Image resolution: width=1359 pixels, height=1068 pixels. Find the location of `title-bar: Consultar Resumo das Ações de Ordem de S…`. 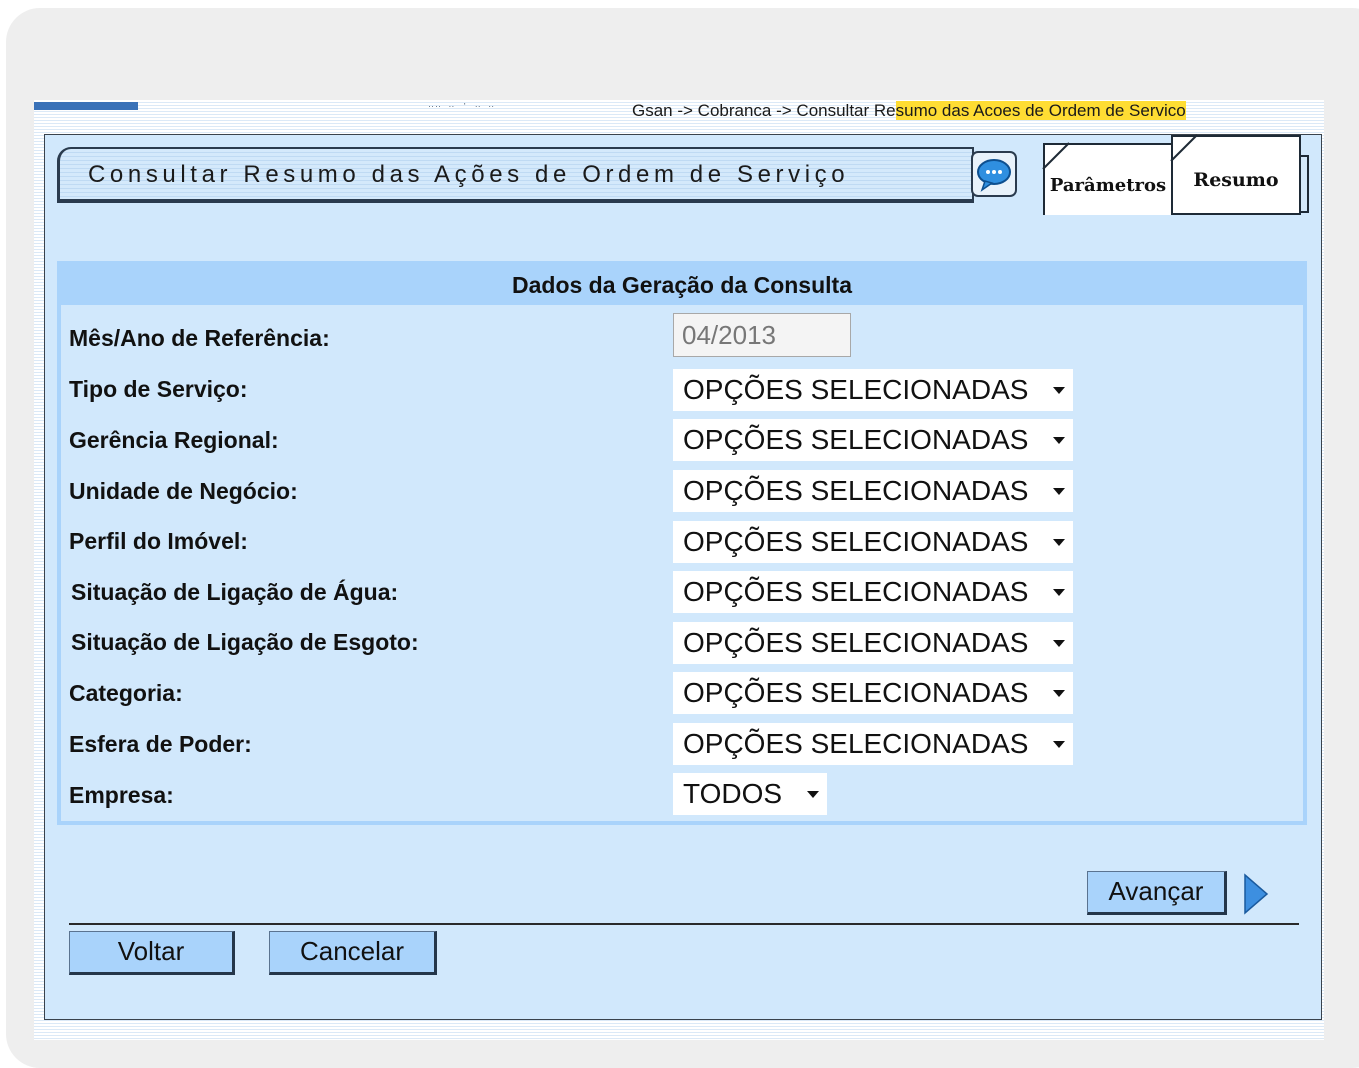

title-bar: Consultar Resumo das Ações de Ordem de S… is located at coordinates (515, 175).